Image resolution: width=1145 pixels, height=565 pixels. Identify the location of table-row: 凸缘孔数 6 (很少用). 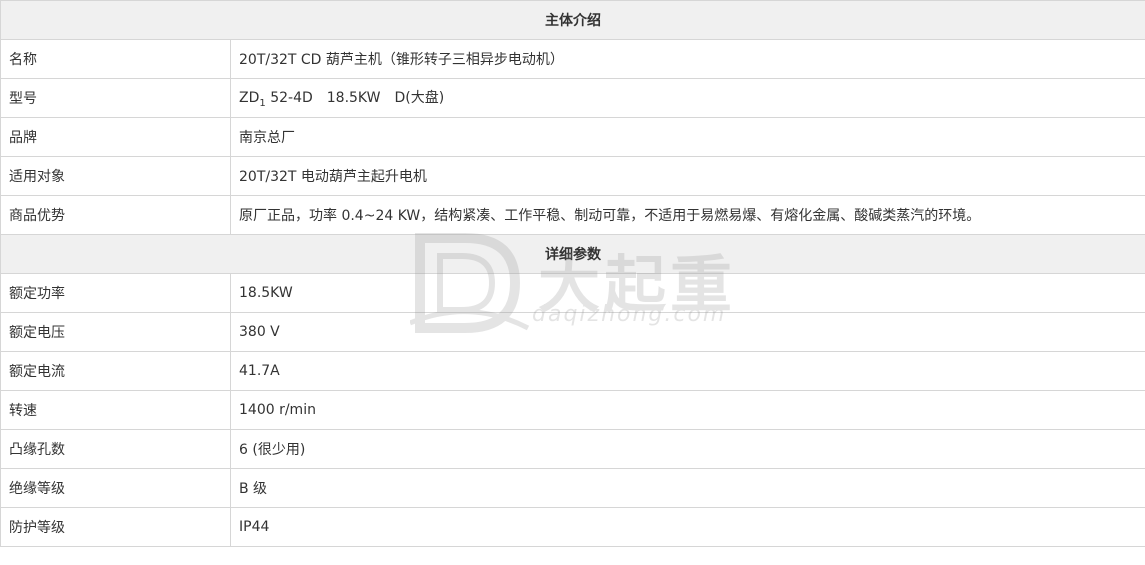
(572, 449).